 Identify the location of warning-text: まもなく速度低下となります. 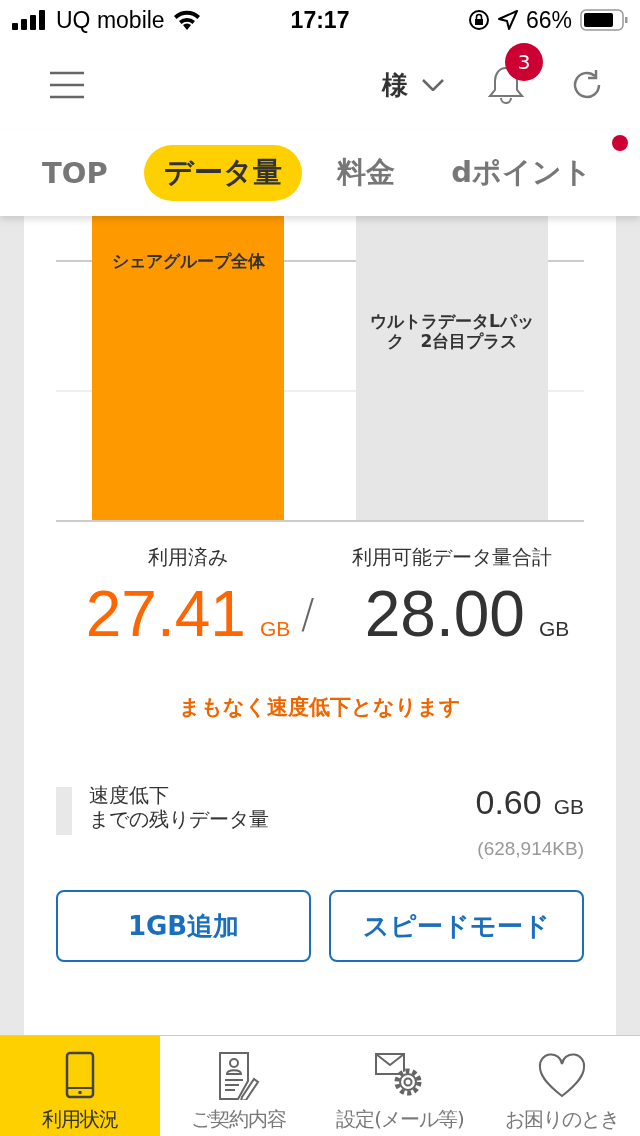
(320, 707).